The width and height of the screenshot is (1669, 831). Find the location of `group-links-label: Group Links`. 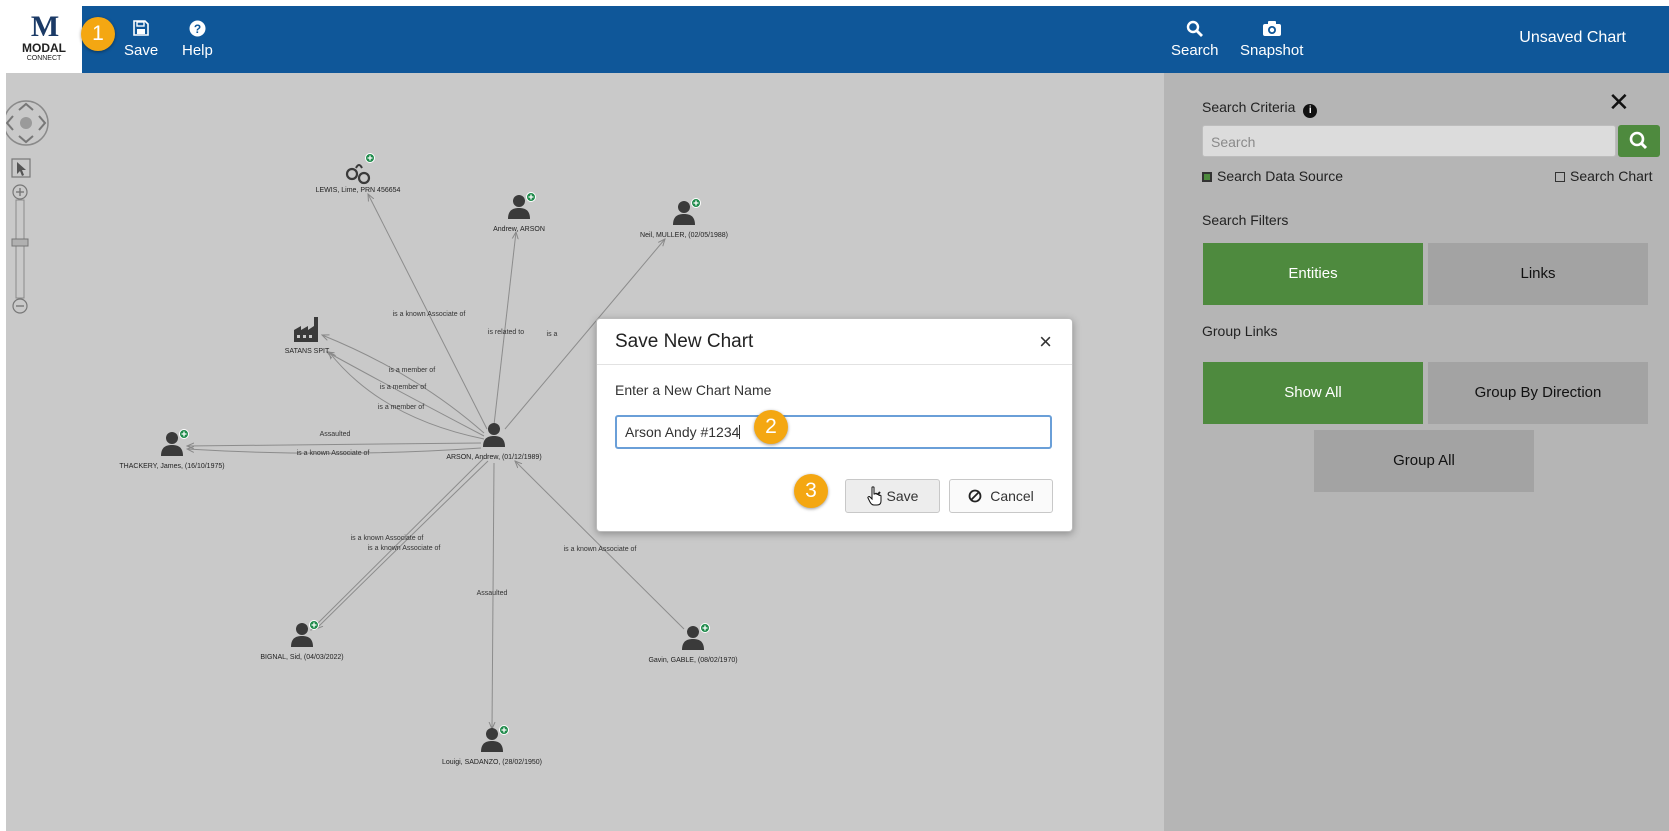

group-links-label: Group Links is located at coordinates (1240, 331).